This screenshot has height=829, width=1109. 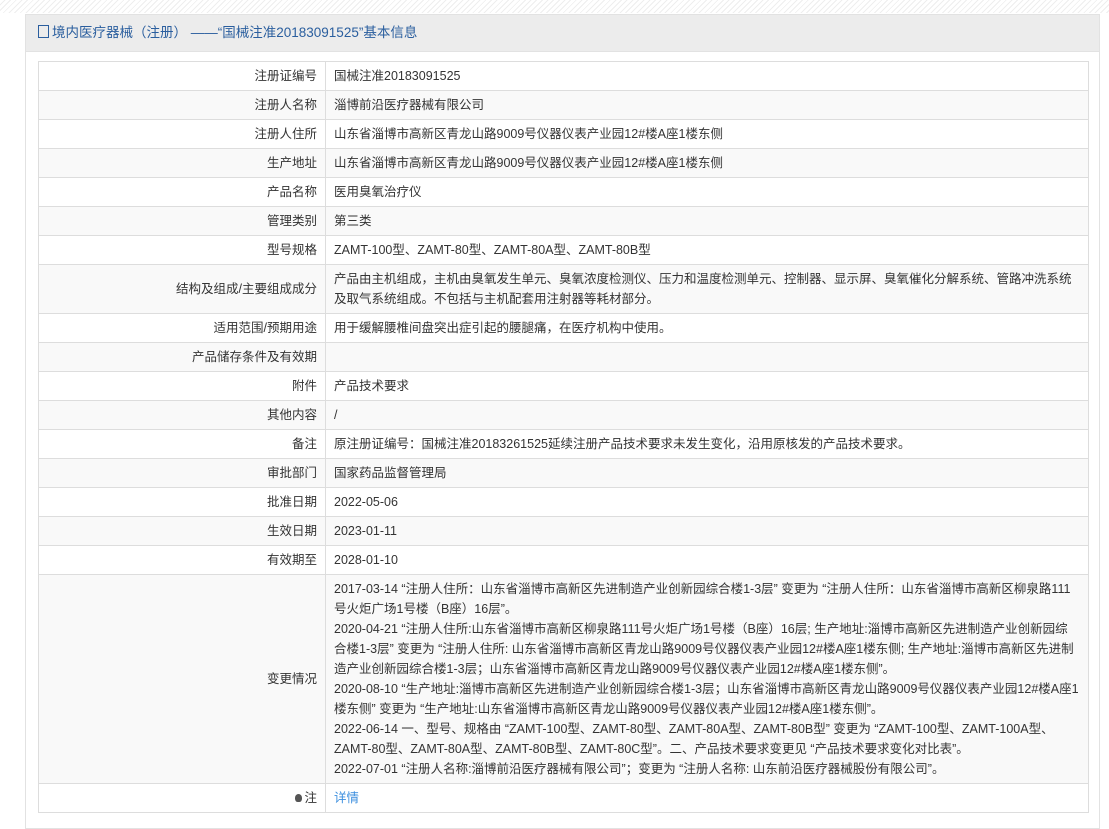 What do you see at coordinates (707, 192) in the screenshot?
I see `row-value: 医用臭氧治疗仪` at bounding box center [707, 192].